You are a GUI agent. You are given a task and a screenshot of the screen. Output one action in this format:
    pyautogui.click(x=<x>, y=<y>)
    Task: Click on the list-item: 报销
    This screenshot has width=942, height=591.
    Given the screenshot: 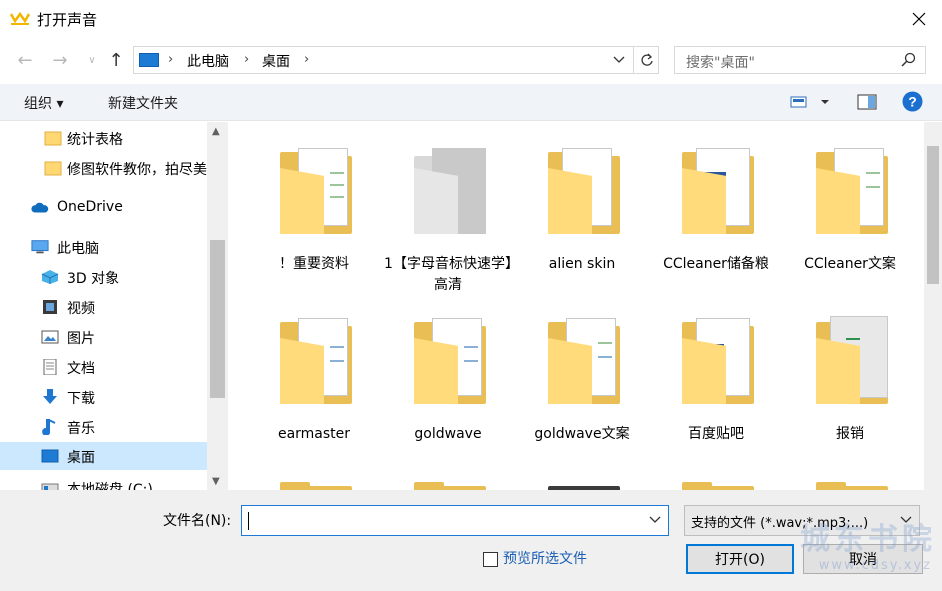 What is the action you would take?
    pyautogui.click(x=850, y=373)
    